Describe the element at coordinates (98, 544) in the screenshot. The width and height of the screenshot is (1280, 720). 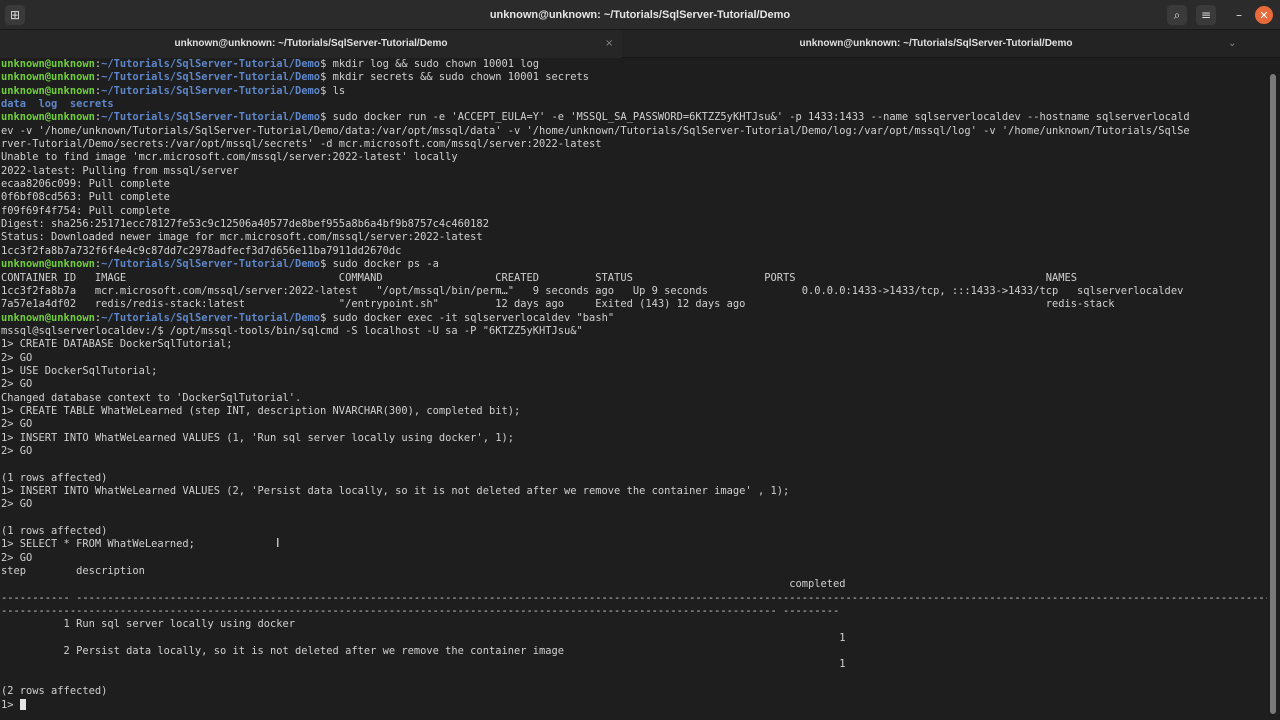
I see `output-text: 1> SELECT * FROM WhatWeLearned;` at that location.